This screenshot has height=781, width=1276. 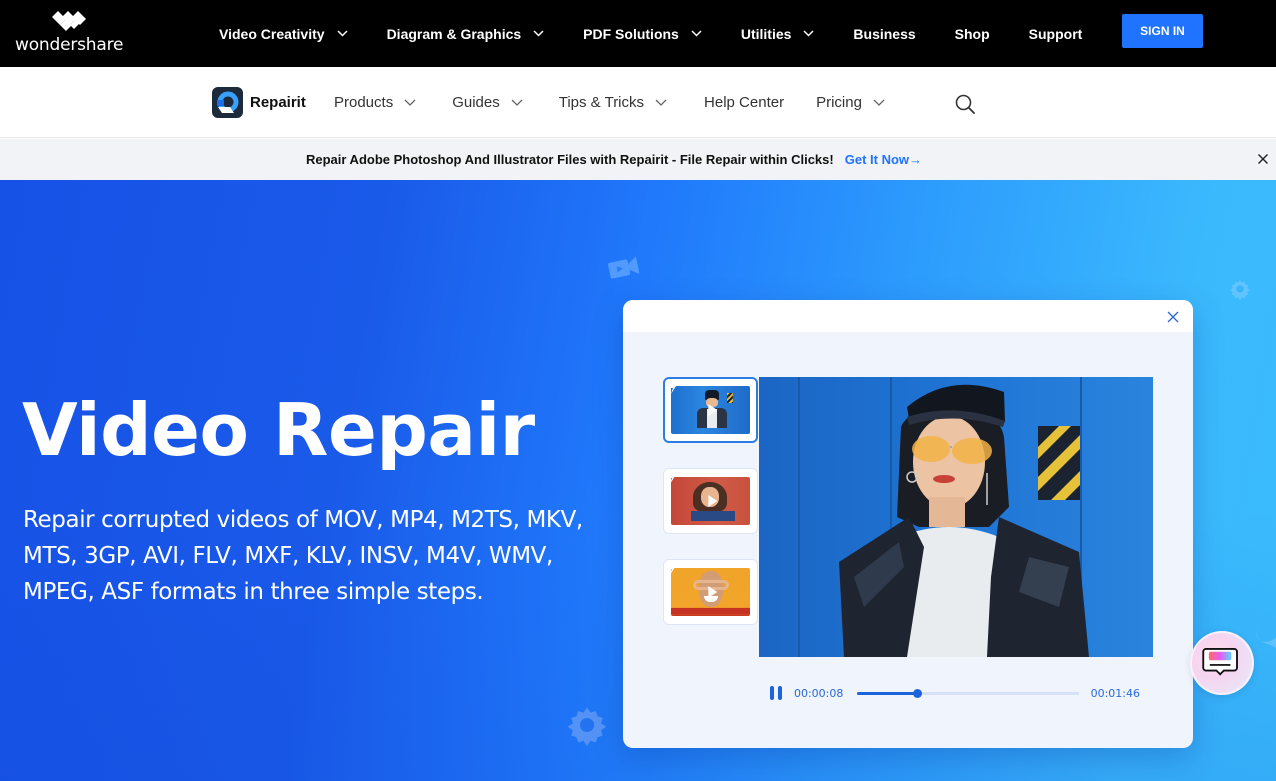 I want to click on wrench-icon, so click(x=1265, y=637).